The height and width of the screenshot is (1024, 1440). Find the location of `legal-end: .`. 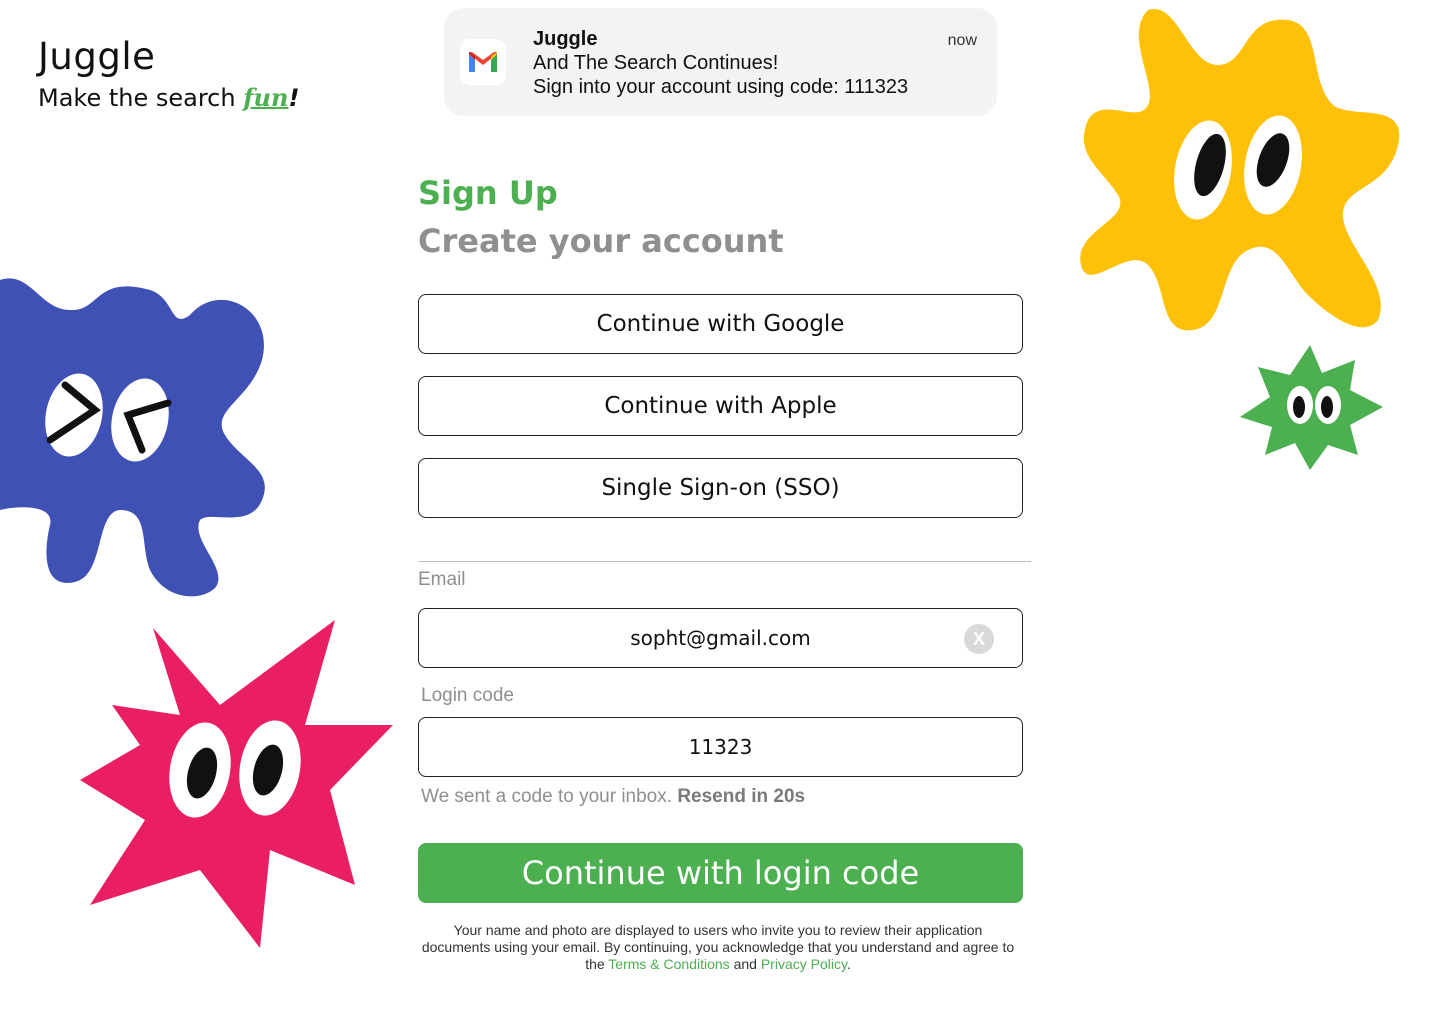

legal-end: . is located at coordinates (848, 964).